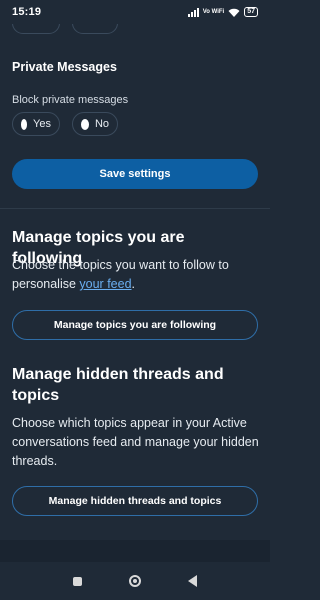 The image size is (320, 600). I want to click on manage-hidden-heading: Manage hidden threads and topics, so click(118, 385).